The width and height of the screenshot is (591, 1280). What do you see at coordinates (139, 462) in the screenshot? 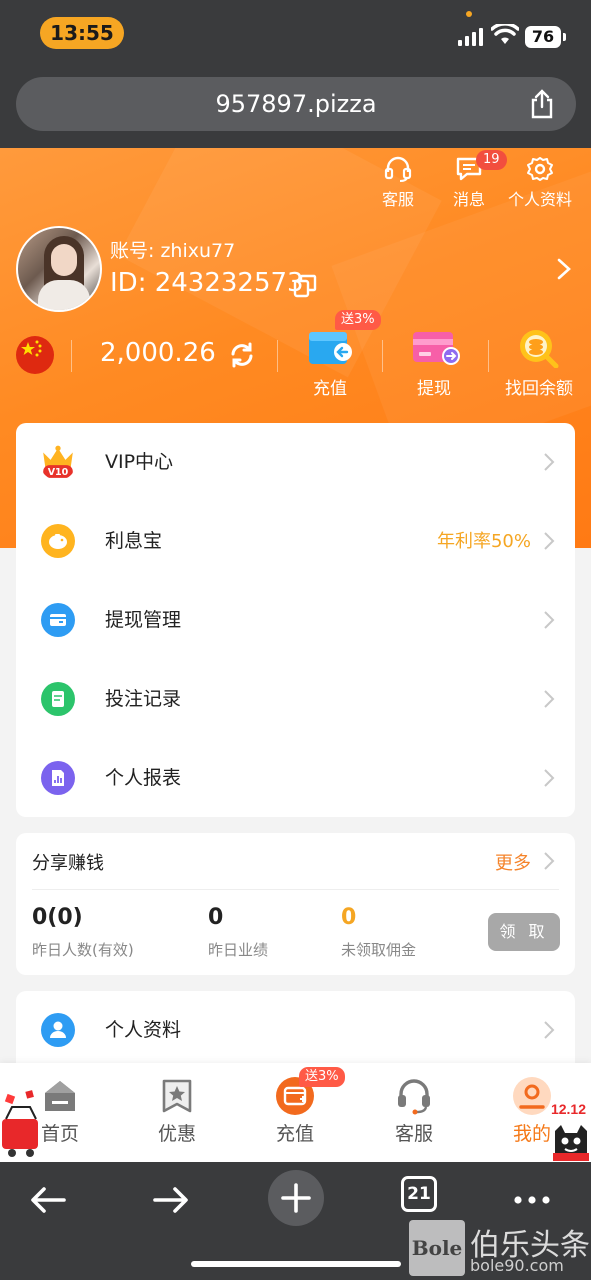
I see `menu-label-vip: VIP中心` at bounding box center [139, 462].